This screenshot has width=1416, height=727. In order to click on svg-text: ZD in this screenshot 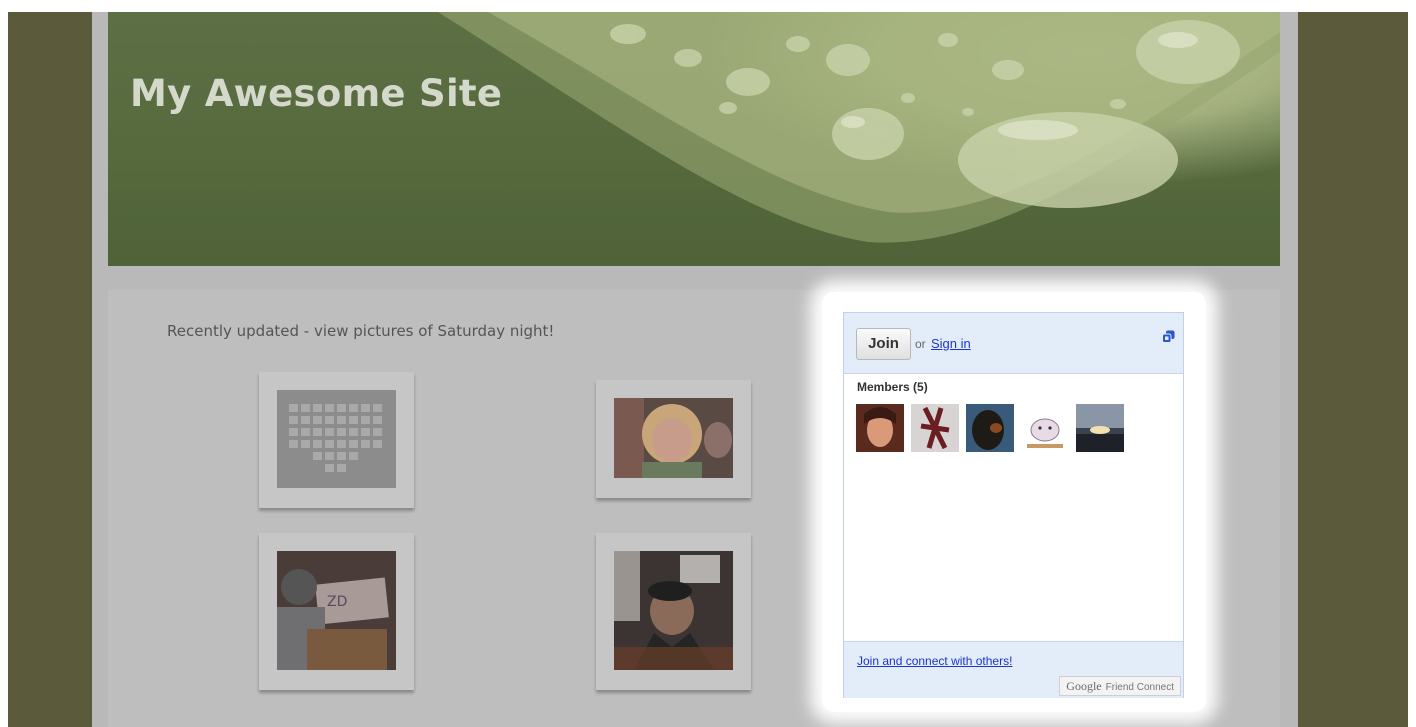, I will do `click(337, 602)`.